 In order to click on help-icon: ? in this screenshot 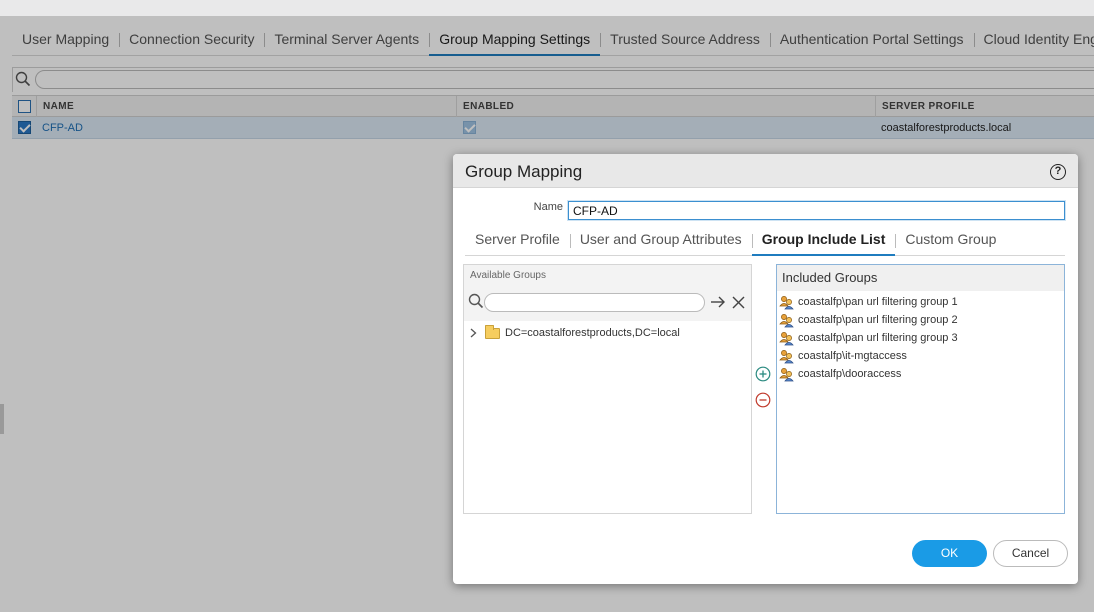, I will do `click(1058, 172)`.